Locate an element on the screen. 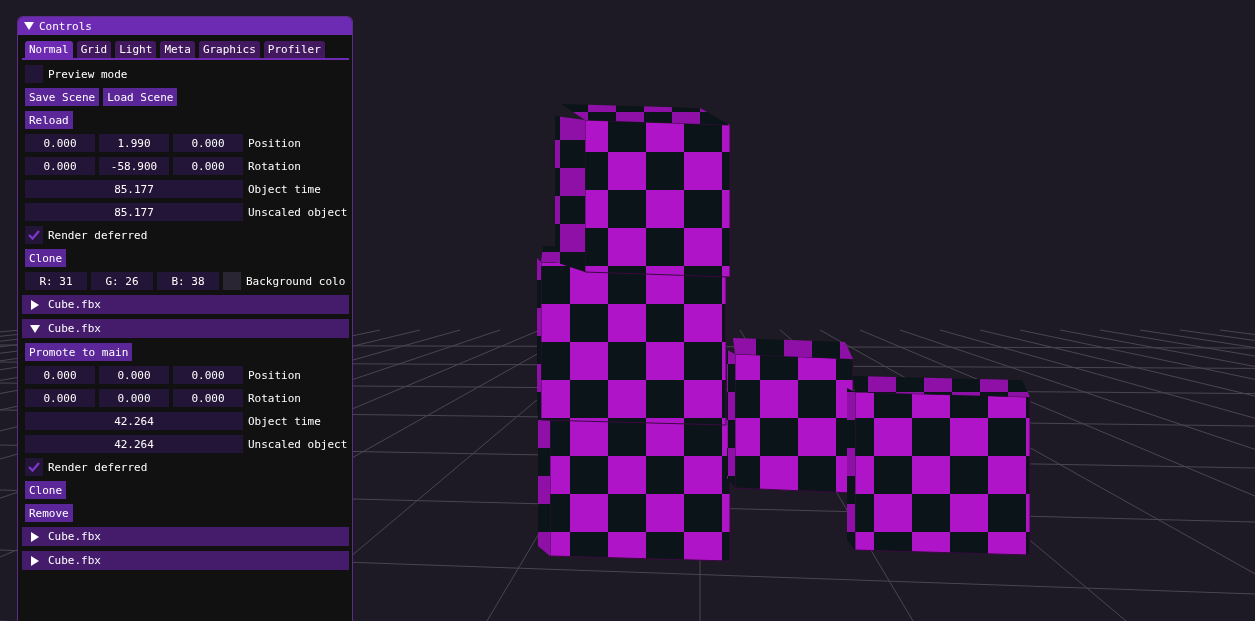 The image size is (1255, 621). button: Reload is located at coordinates (49, 120).